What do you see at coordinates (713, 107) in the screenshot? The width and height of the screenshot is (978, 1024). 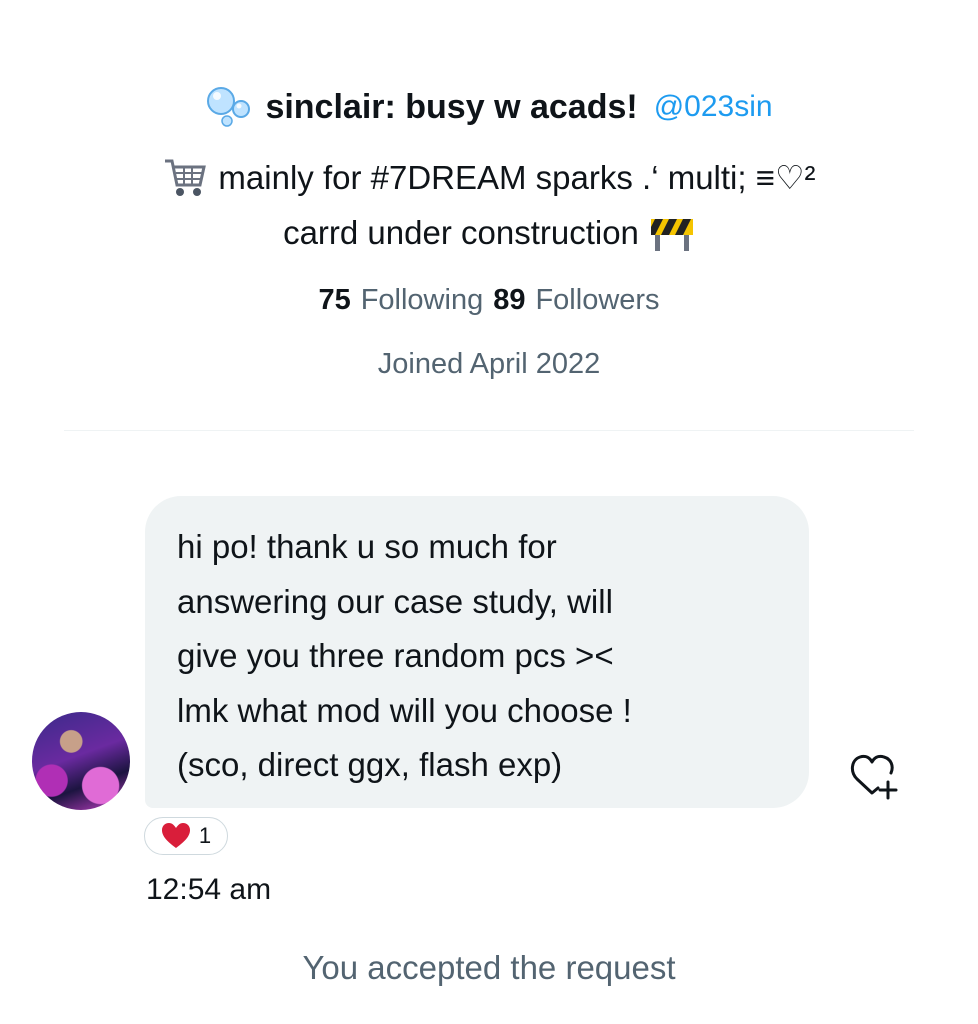 I see `user-handle: @023sin` at bounding box center [713, 107].